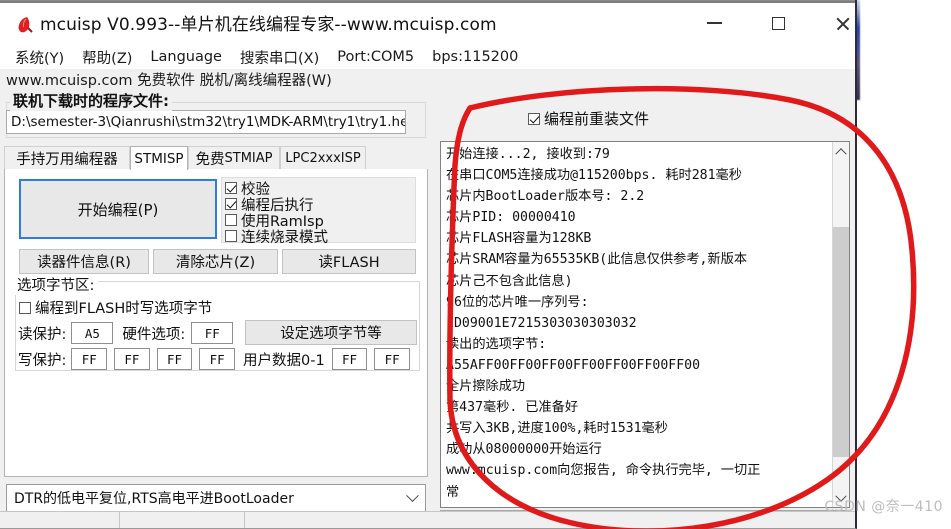  I want to click on checkbox-reload-before-program-icon, so click(534, 118).